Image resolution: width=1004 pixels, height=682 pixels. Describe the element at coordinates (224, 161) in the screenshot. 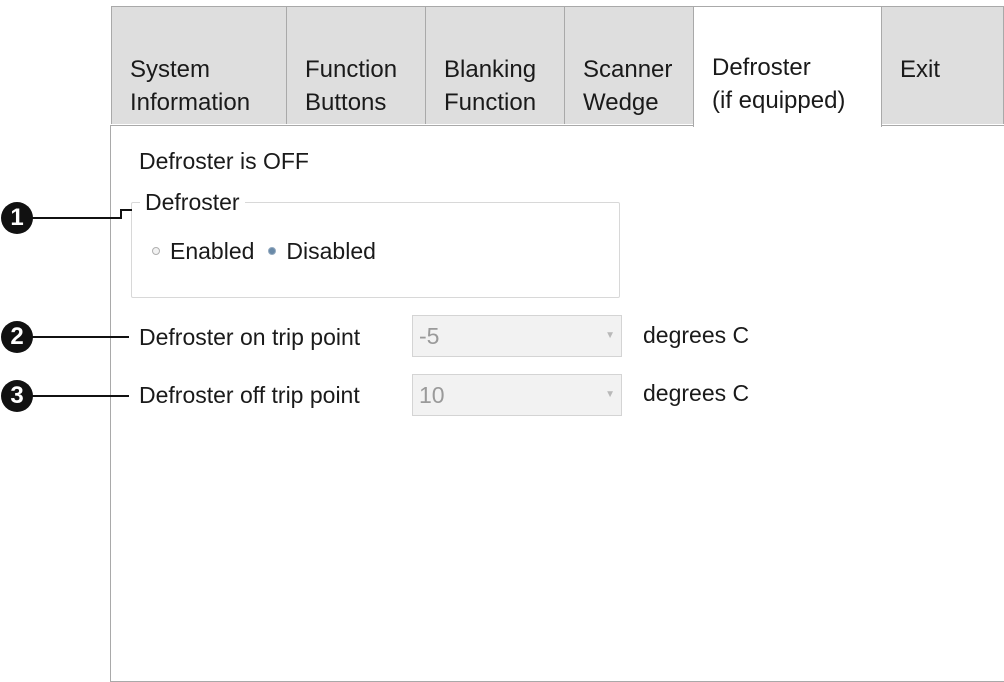

I see `defroster-status-text: Defroster is OFF` at that location.